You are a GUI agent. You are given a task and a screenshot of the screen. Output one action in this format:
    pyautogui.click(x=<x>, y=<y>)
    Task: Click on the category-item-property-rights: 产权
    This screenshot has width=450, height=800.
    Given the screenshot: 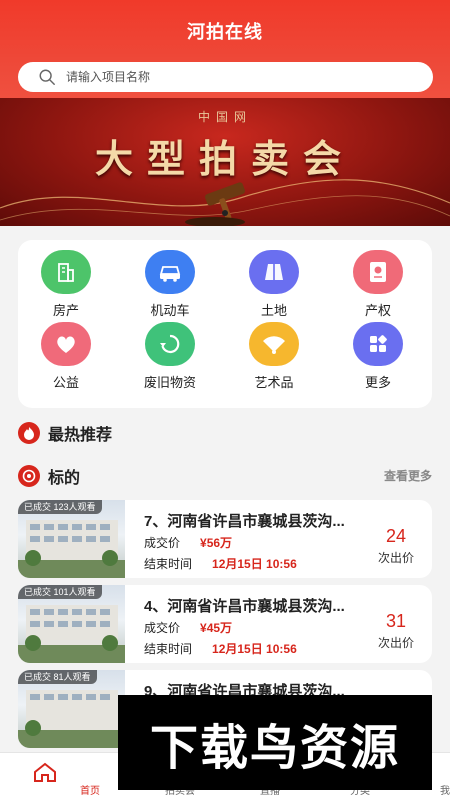 What is the action you would take?
    pyautogui.click(x=378, y=284)
    